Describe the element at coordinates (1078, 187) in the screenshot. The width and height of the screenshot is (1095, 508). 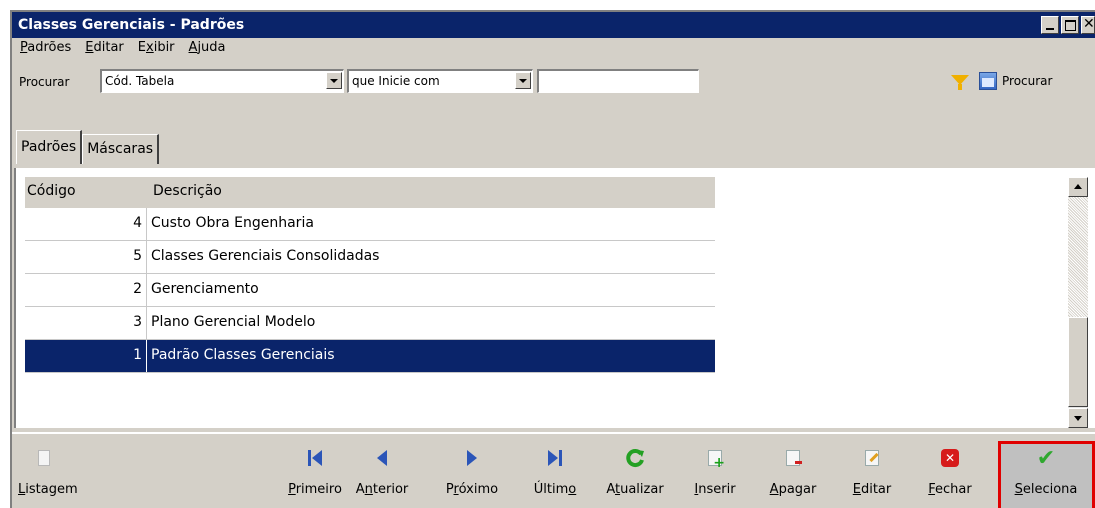
I see `scroll-up-button` at that location.